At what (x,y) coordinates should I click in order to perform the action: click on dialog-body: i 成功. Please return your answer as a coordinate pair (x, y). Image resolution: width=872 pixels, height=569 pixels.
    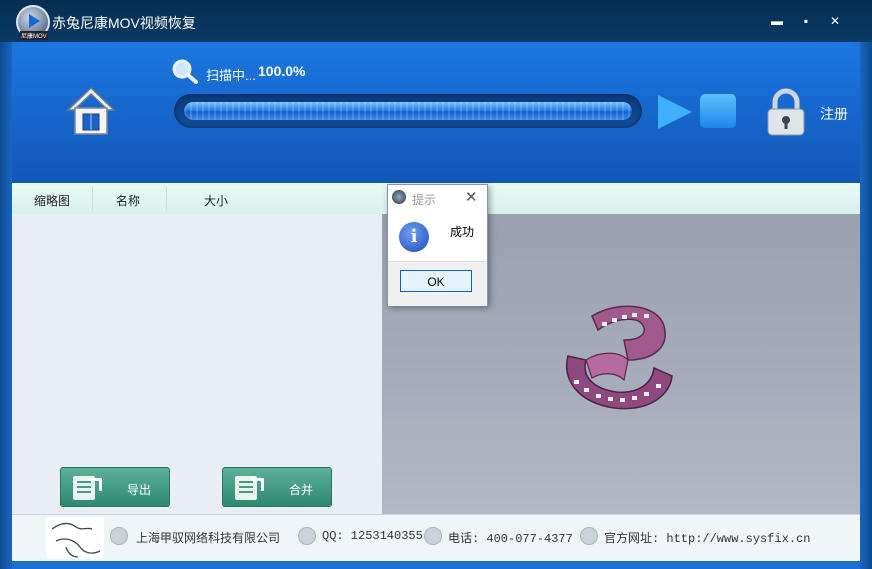
    Looking at the image, I should click on (437, 235).